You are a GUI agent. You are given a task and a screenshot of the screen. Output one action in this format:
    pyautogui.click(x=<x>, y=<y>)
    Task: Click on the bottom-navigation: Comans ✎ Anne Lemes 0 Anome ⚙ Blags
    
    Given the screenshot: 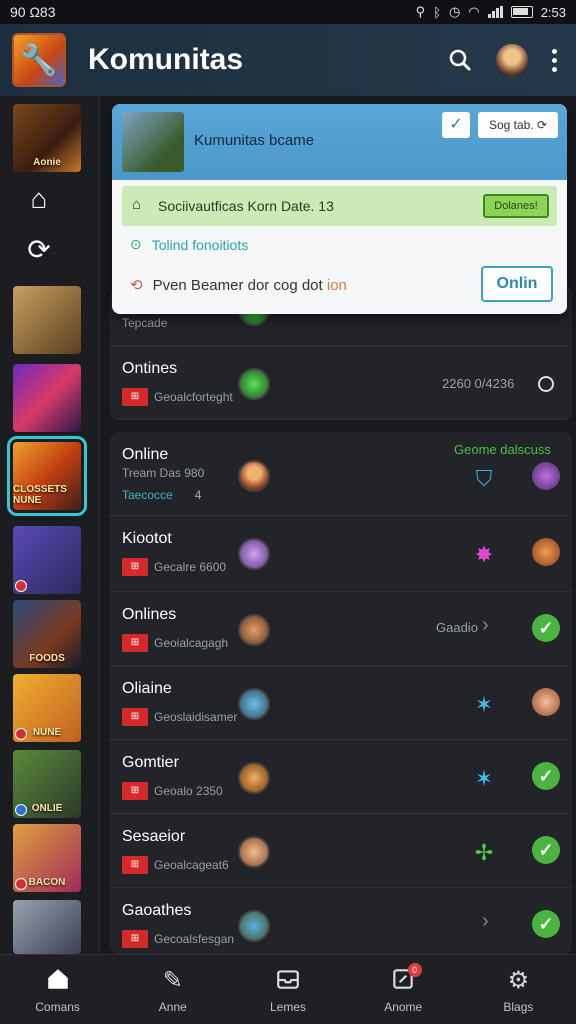 What is the action you would take?
    pyautogui.click(x=288, y=989)
    